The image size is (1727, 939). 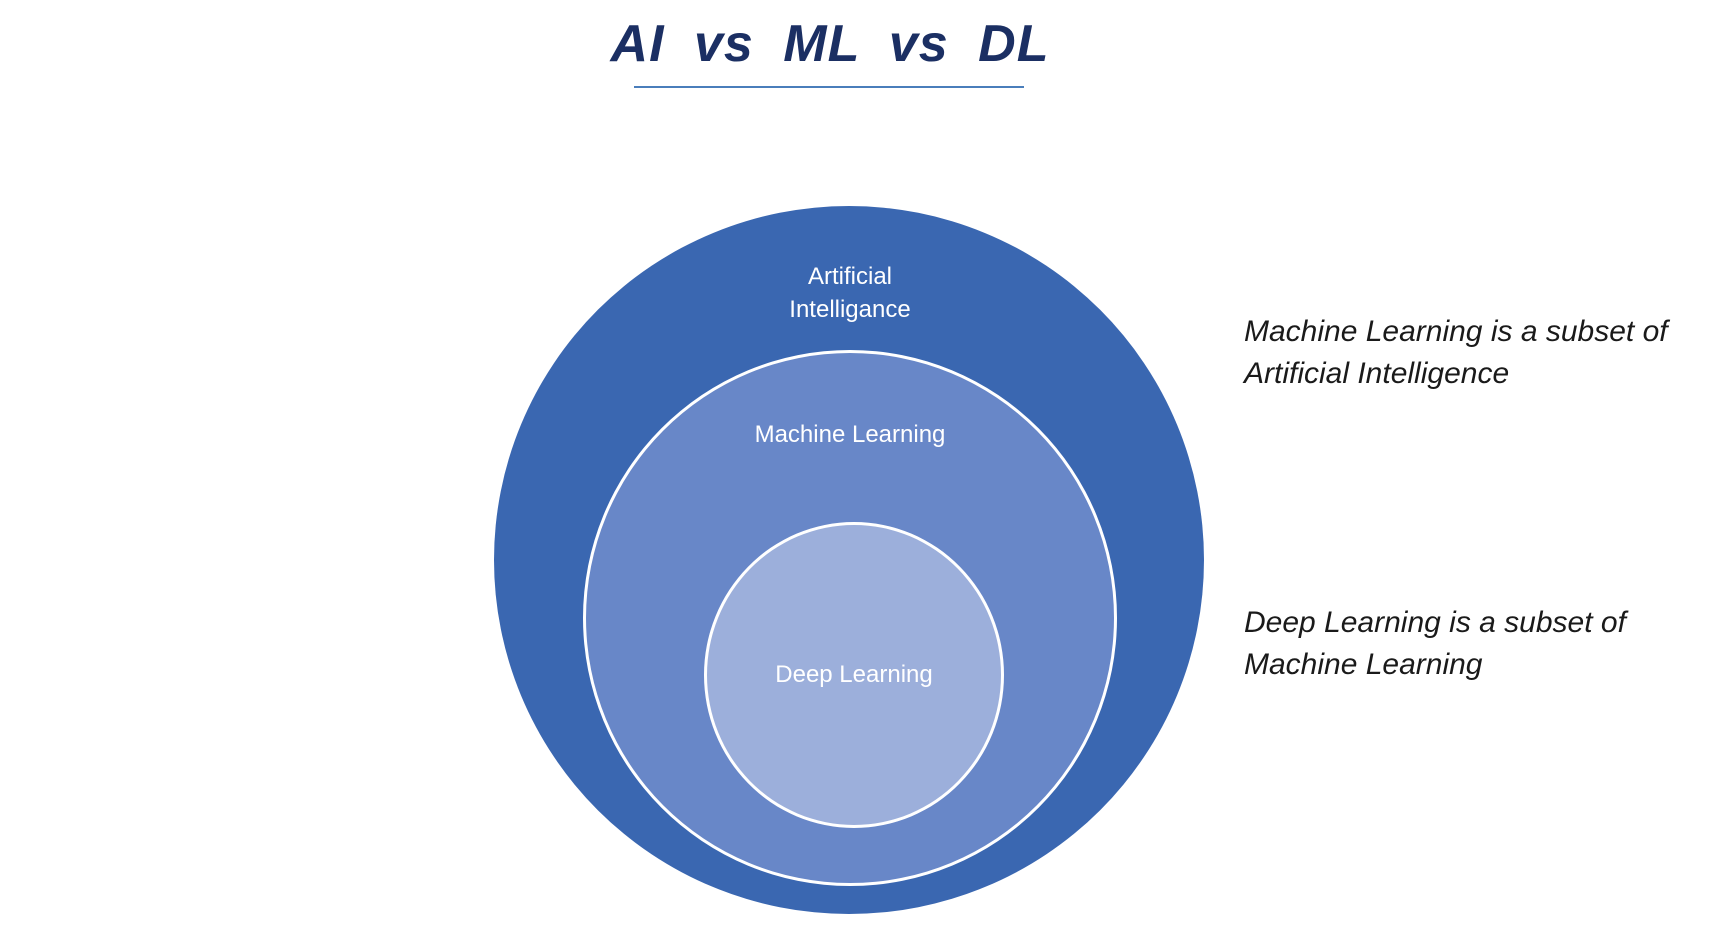 What do you see at coordinates (850, 434) in the screenshot?
I see `ml-circle-label: Machine Learning` at bounding box center [850, 434].